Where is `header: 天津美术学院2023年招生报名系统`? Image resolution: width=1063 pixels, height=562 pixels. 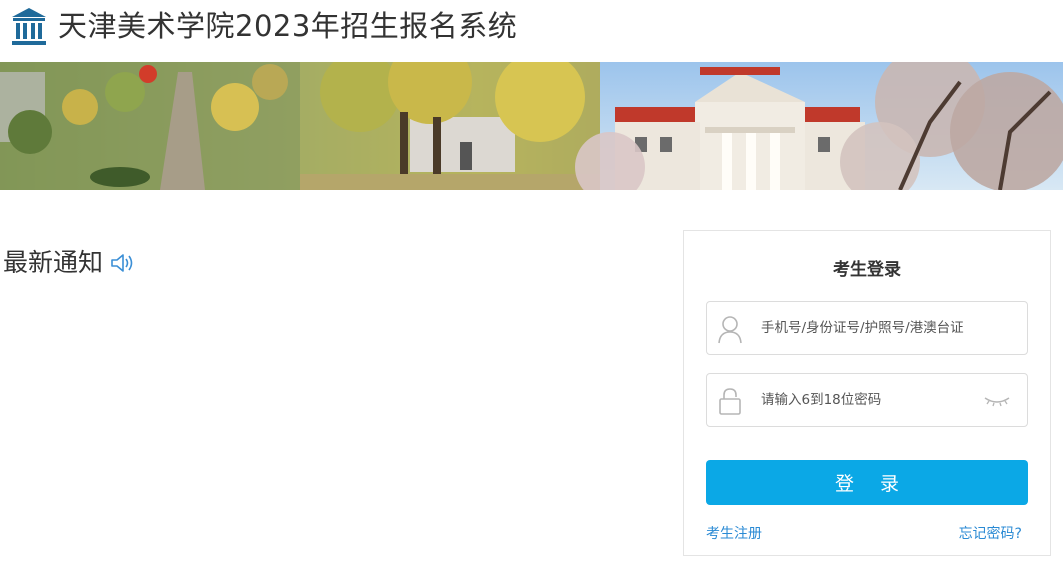
header: 天津美术学院2023年招生报名系统 is located at coordinates (531, 30).